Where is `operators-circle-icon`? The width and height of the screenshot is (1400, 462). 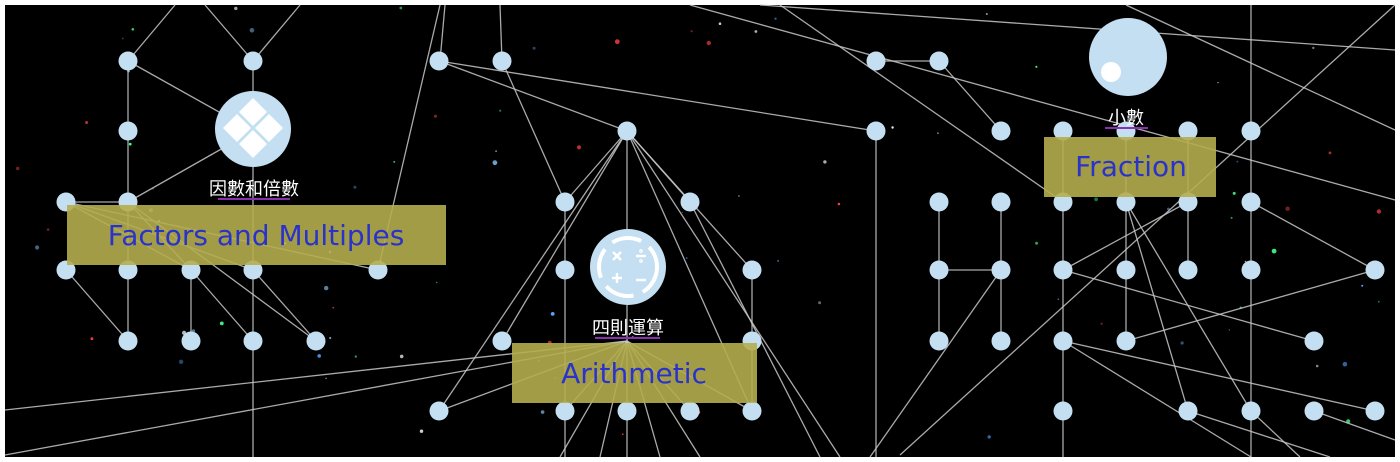 operators-circle-icon is located at coordinates (628, 267).